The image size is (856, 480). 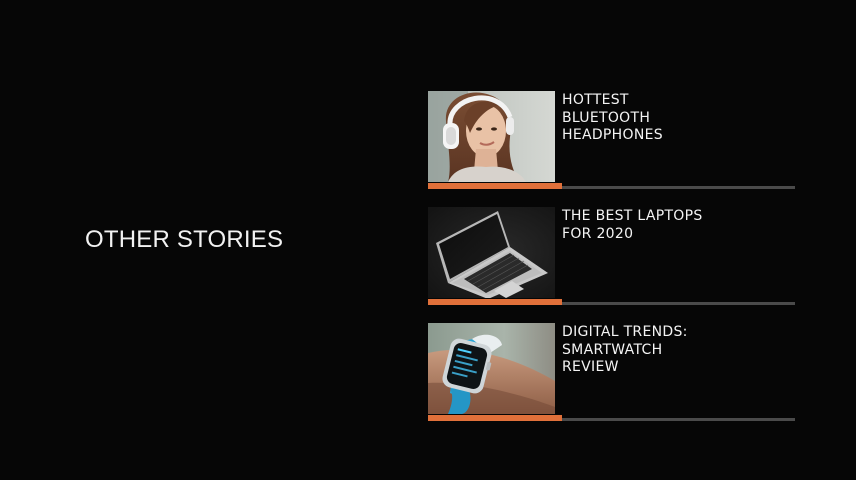 I want to click on laptop-photo, so click(x=491, y=252).